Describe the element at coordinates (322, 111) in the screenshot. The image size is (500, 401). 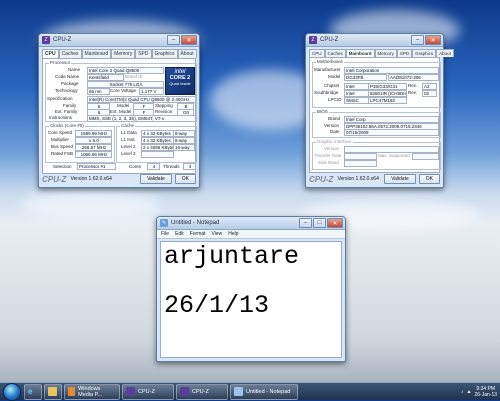
I see `group-title: BIOS` at that location.